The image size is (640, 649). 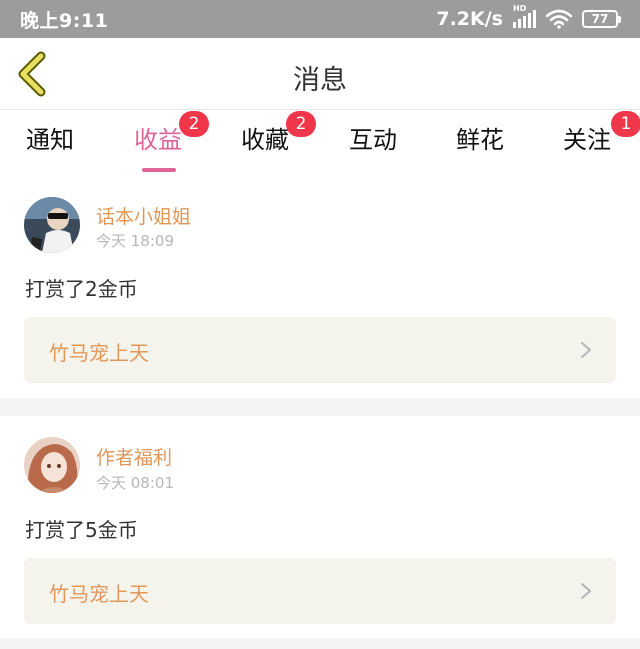 What do you see at coordinates (158, 140) in the screenshot?
I see `tab-label: 收益` at bounding box center [158, 140].